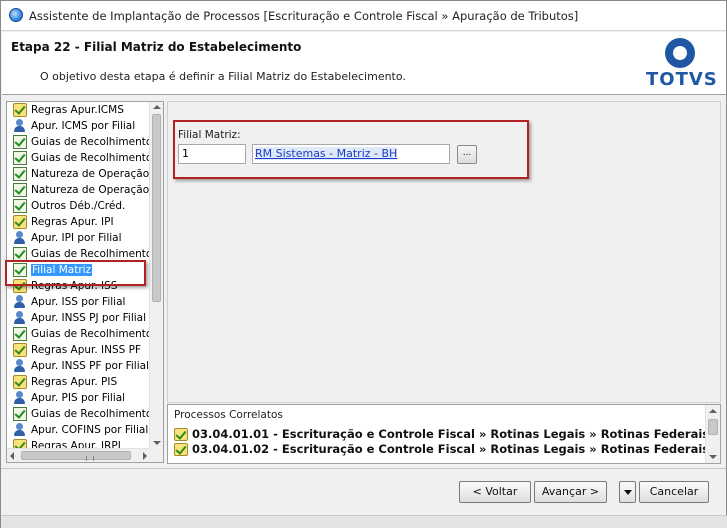 The width and height of the screenshot is (727, 528). Describe the element at coordinates (682, 79) in the screenshot. I see `logo-text: TOTVS` at that location.